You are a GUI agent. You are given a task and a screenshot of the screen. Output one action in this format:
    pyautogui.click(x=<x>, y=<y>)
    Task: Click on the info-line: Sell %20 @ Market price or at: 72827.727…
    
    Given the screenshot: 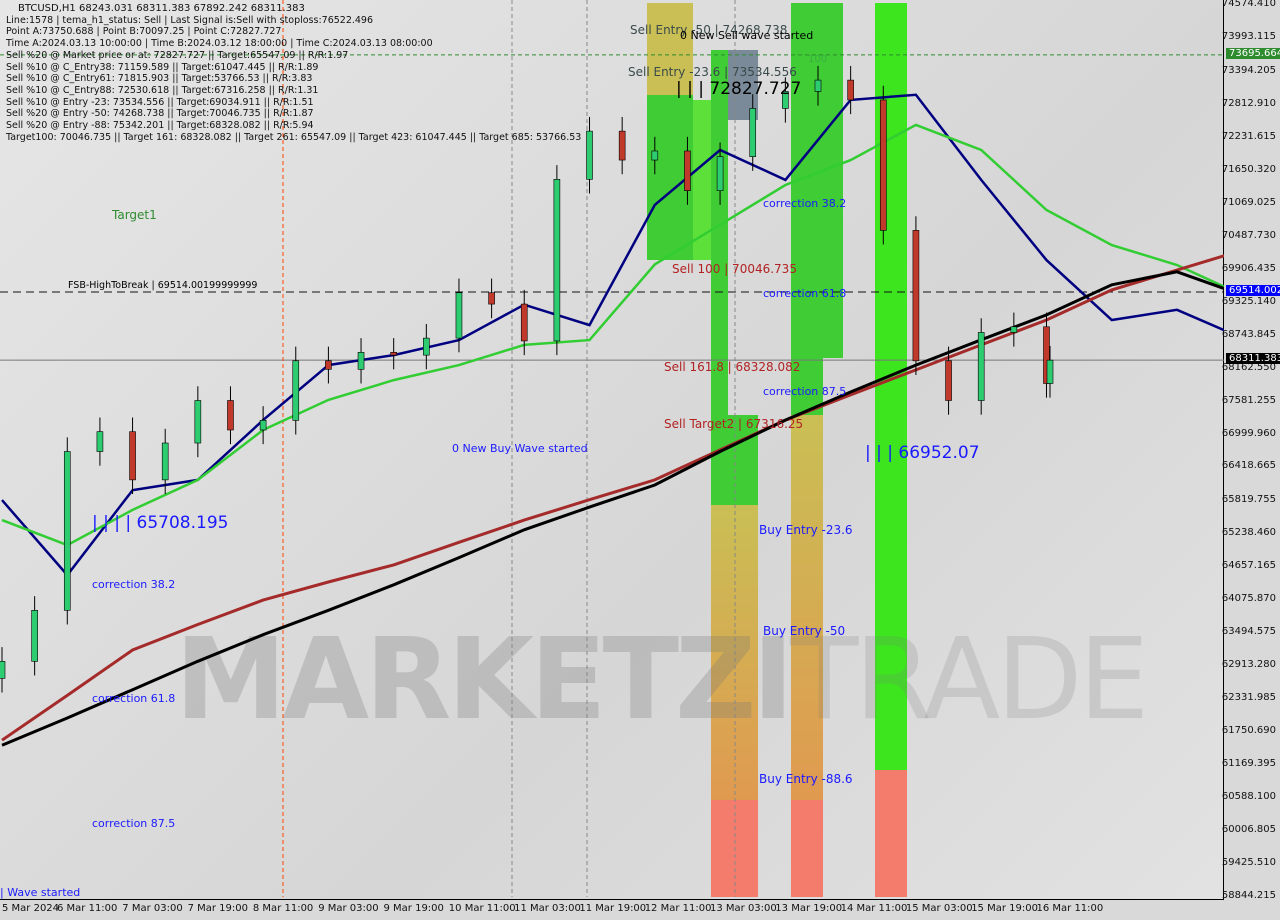 What is the action you would take?
    pyautogui.click(x=177, y=55)
    